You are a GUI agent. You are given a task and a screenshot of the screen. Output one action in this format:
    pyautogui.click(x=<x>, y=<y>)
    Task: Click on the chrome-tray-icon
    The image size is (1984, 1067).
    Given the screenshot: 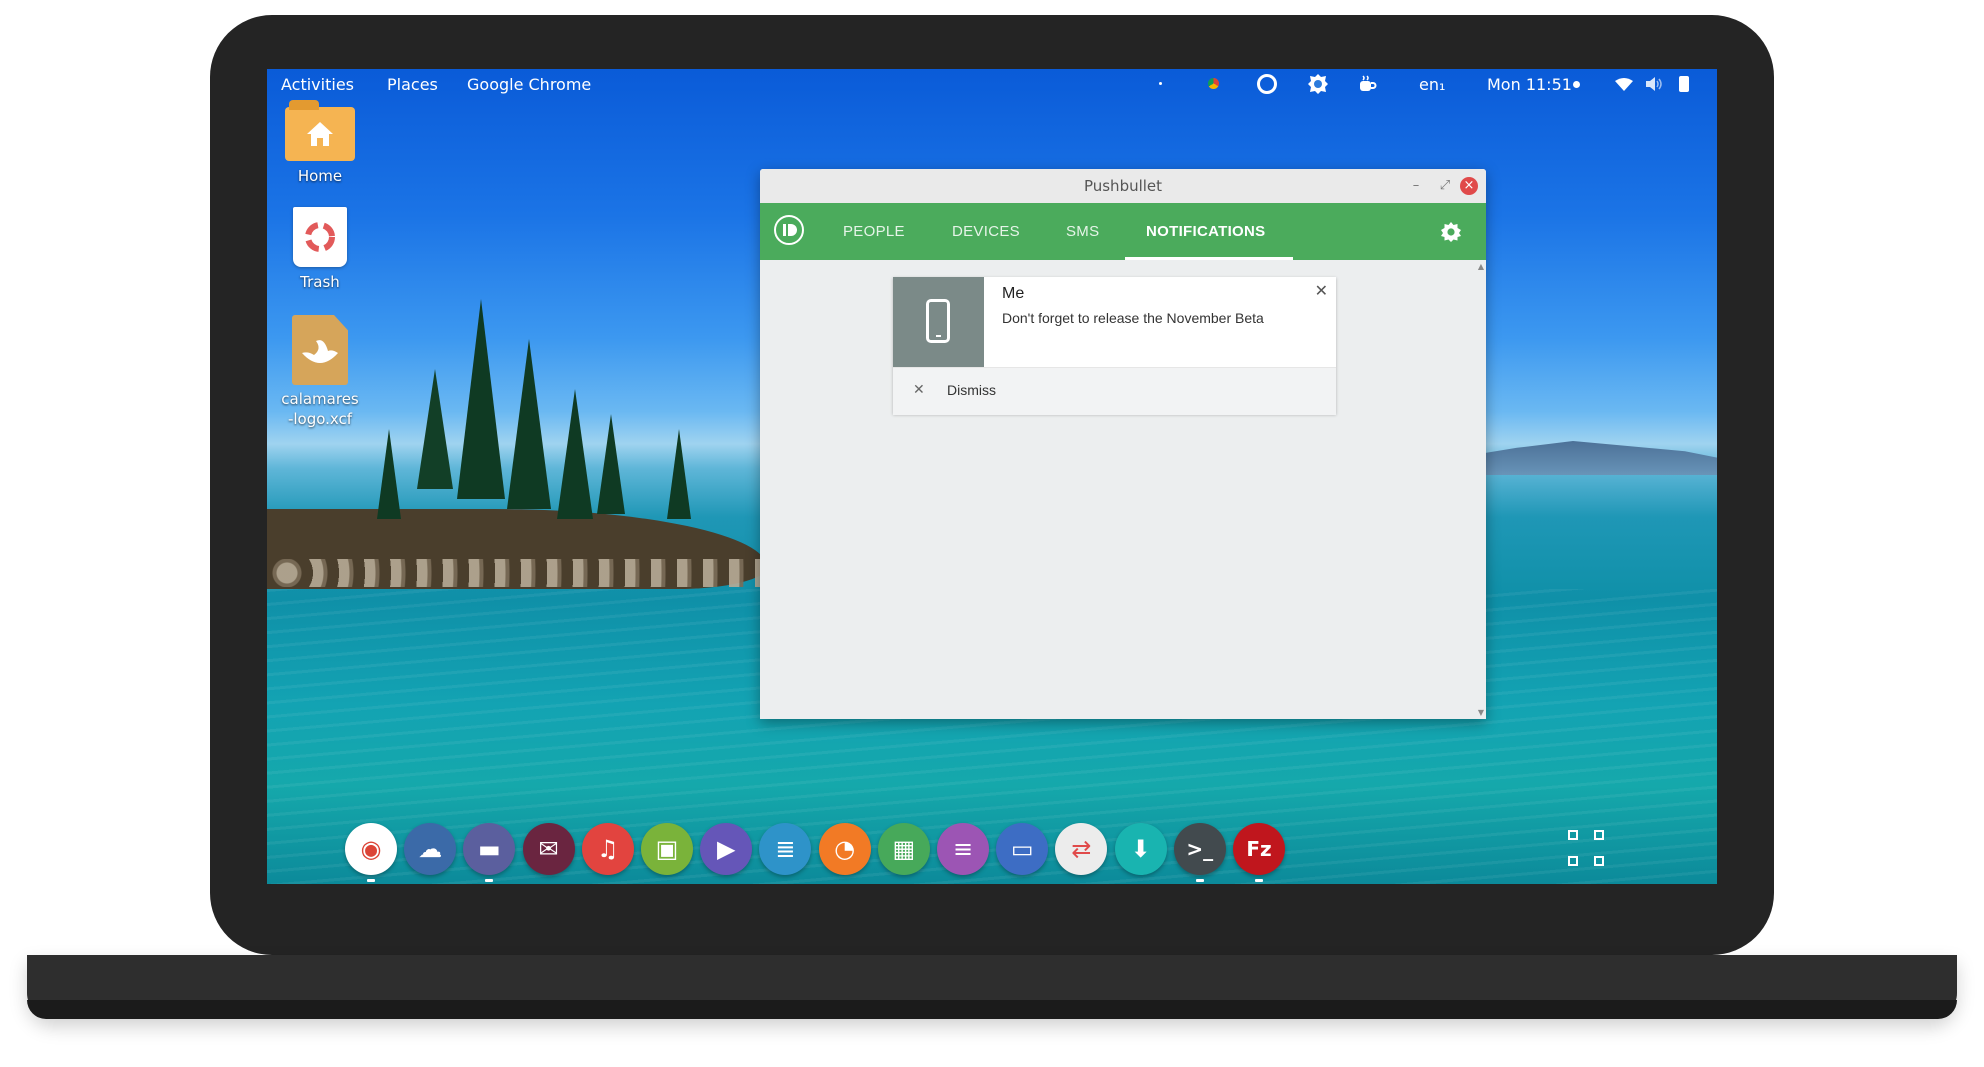 What is the action you would take?
    pyautogui.click(x=1213, y=83)
    